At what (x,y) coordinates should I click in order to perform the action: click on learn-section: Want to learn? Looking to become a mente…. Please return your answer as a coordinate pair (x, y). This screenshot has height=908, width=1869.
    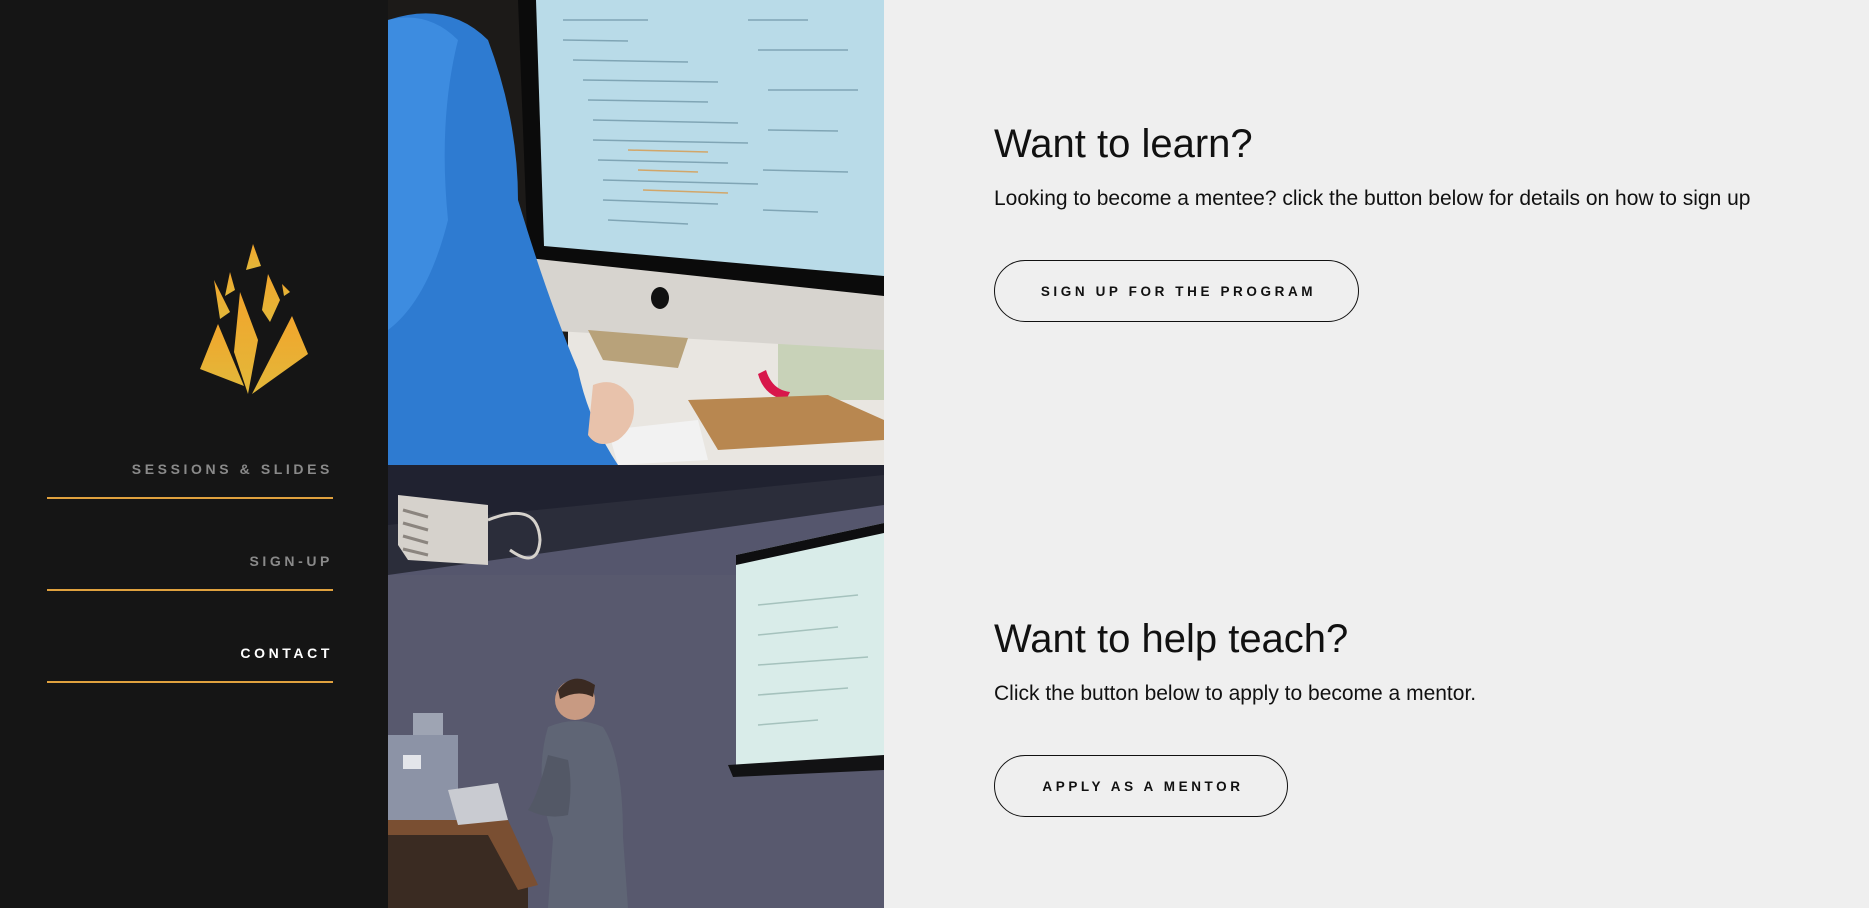
    Looking at the image, I should click on (1404, 222).